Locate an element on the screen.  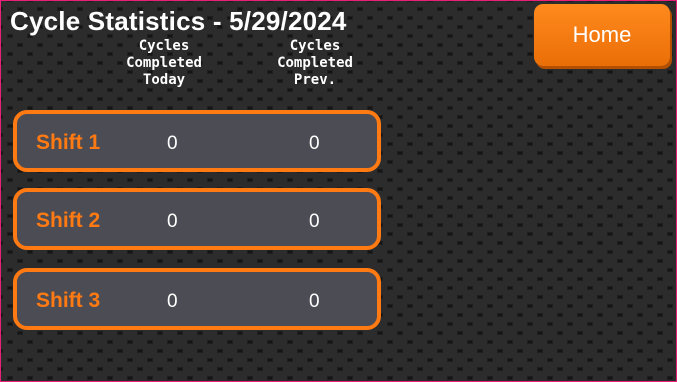
shift-label: Shift 2 is located at coordinates (68, 220).